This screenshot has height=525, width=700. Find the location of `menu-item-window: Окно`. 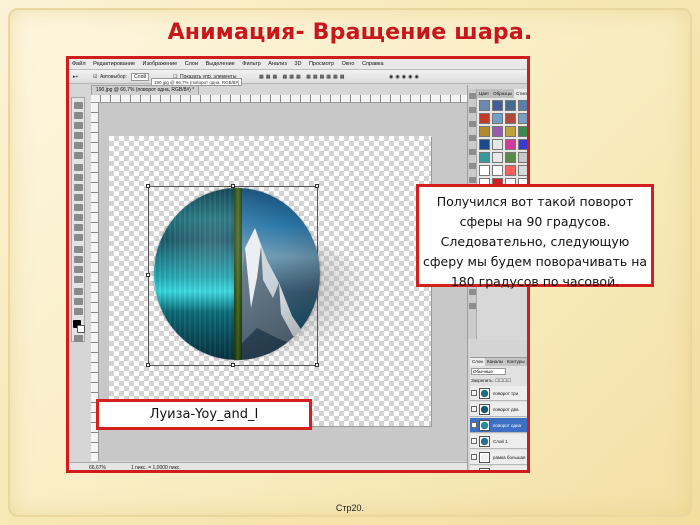

menu-item-window: Окно is located at coordinates (348, 64).